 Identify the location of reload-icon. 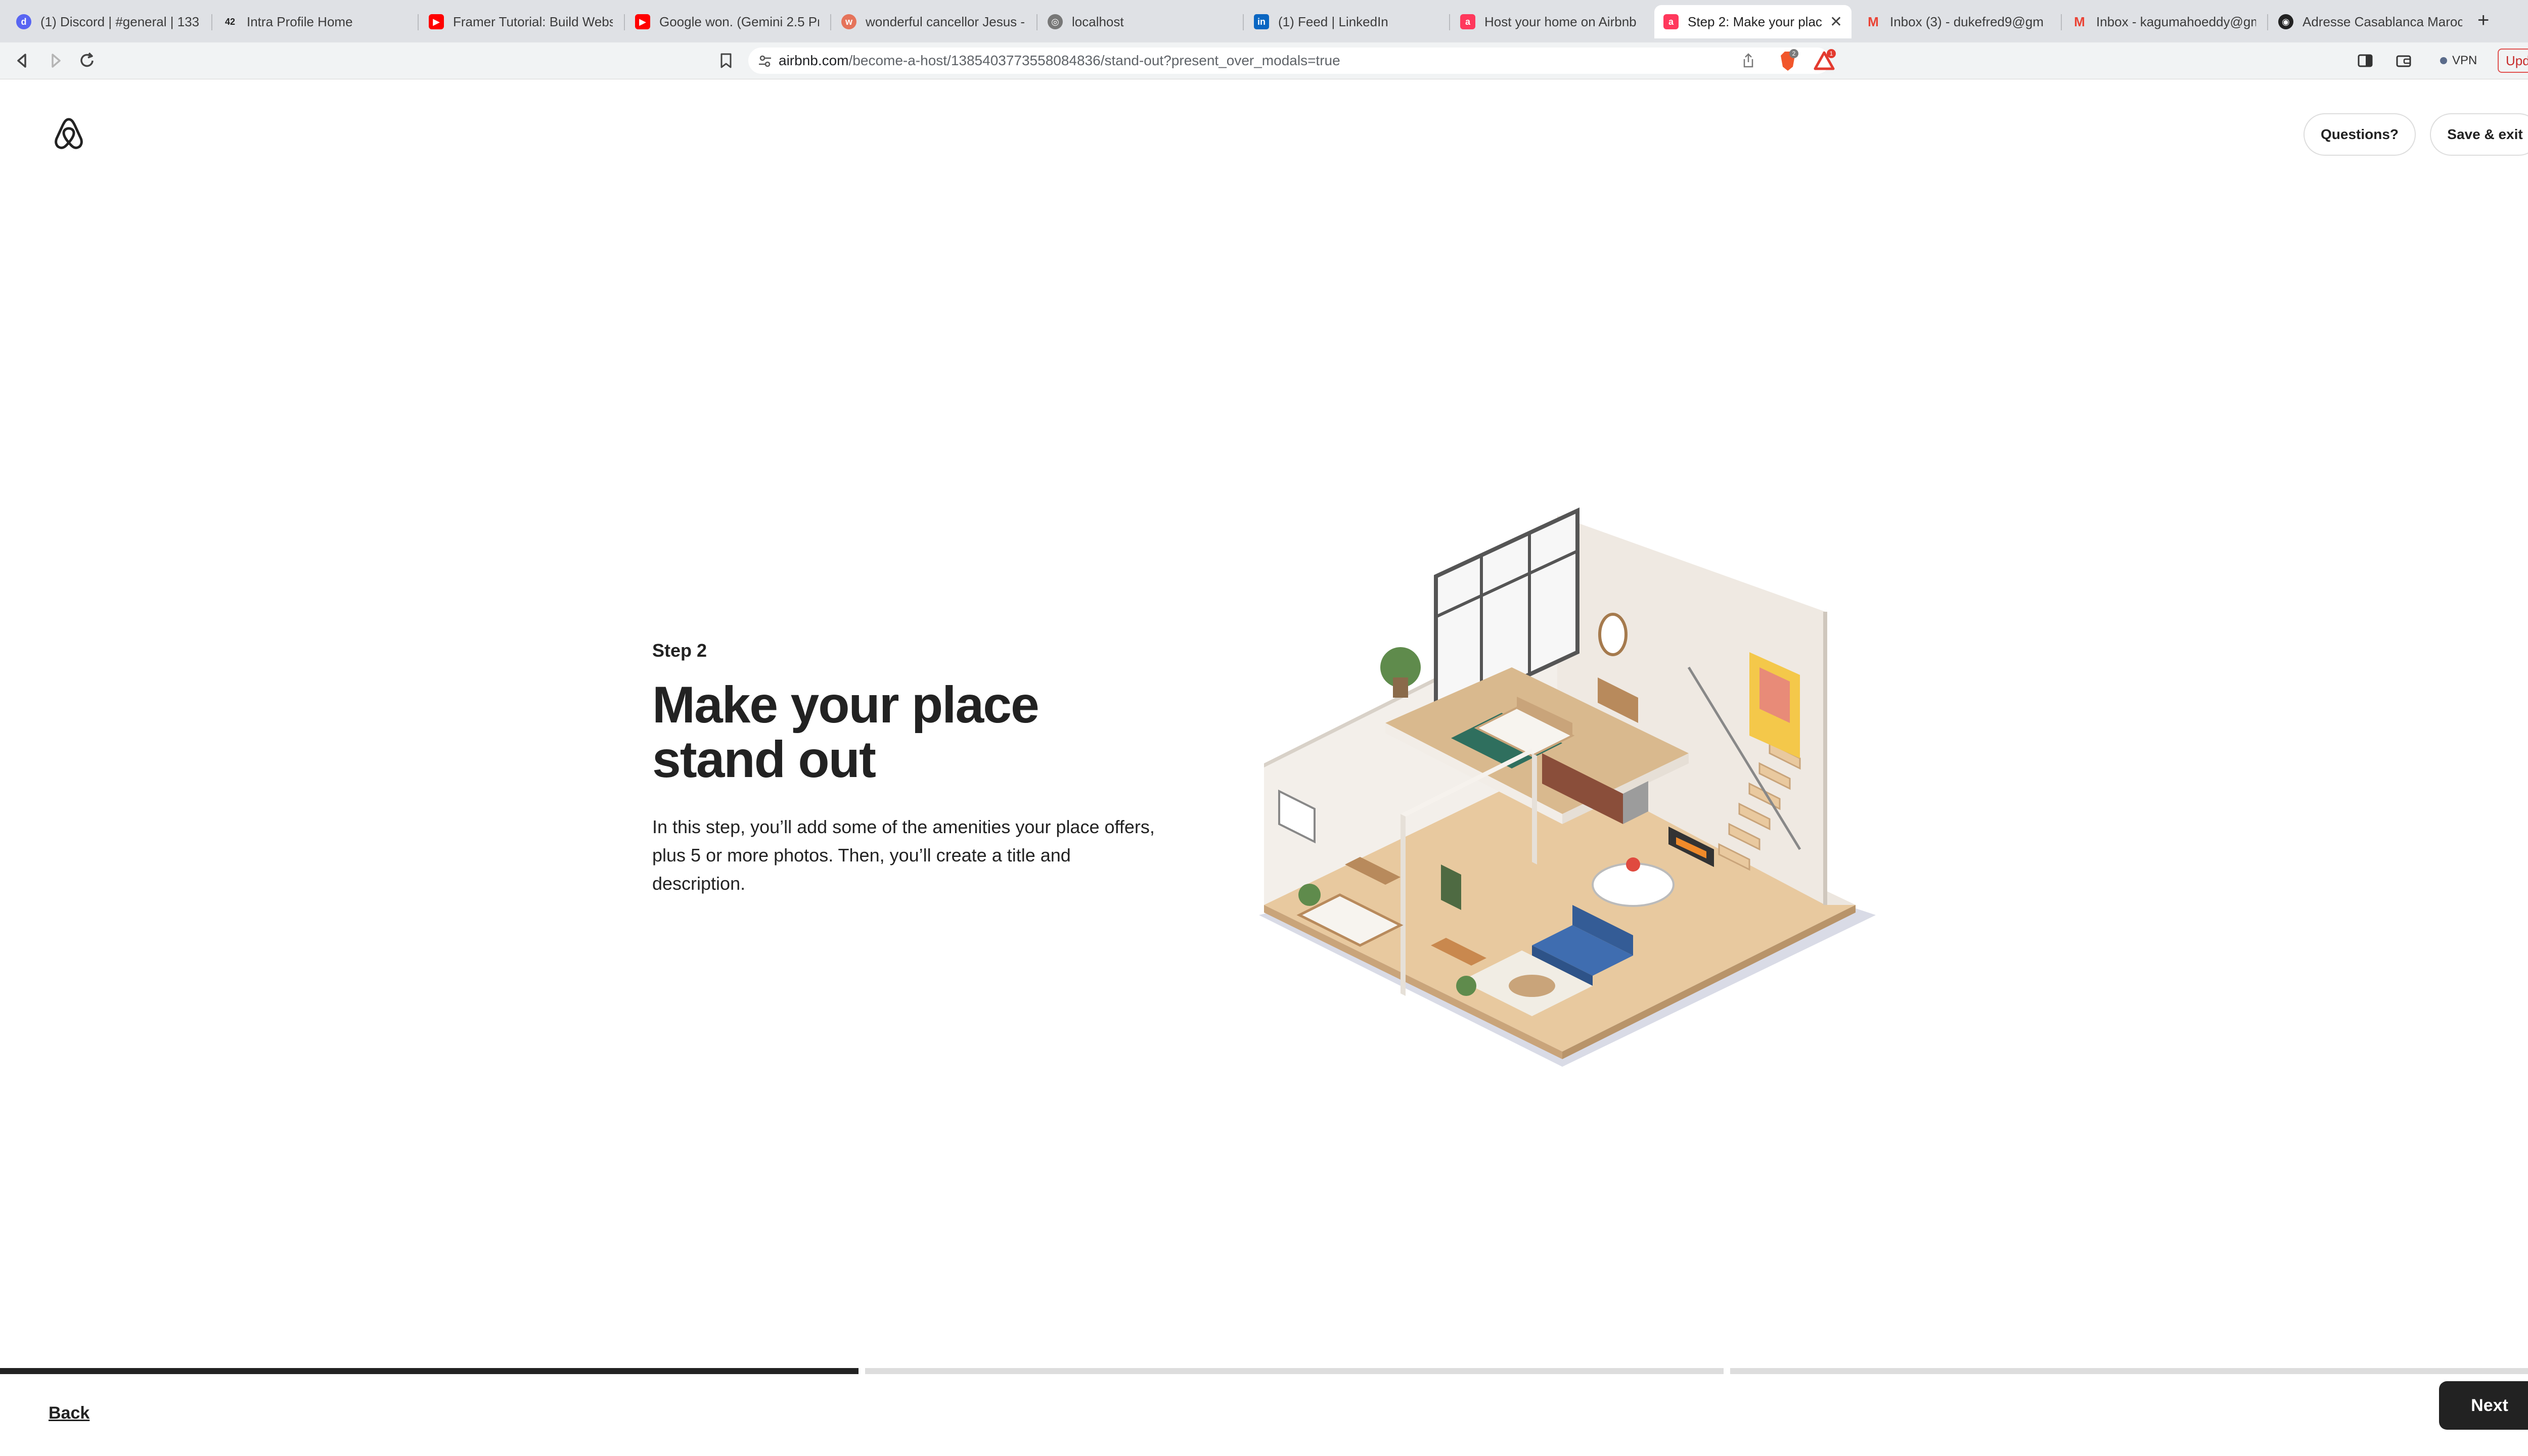
(87, 61).